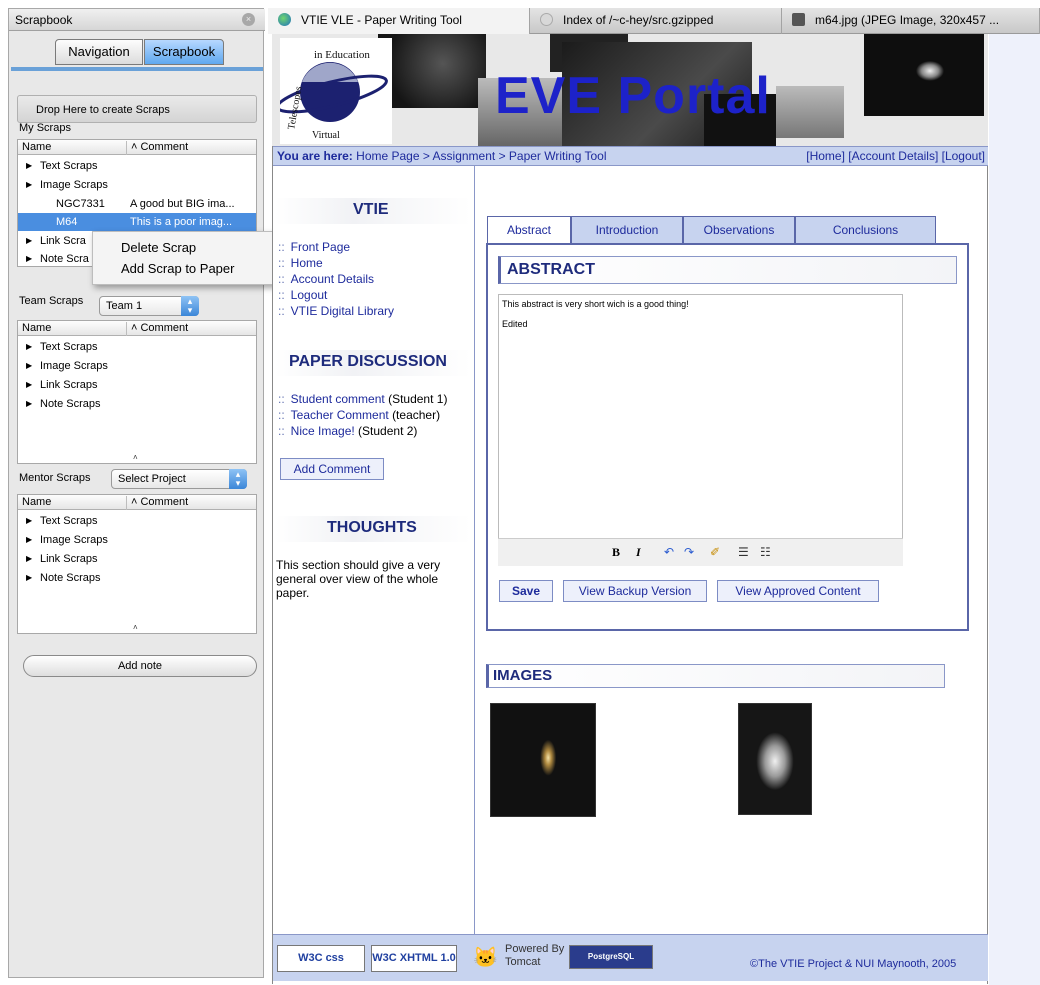 The image size is (1040, 985). I want to click on column-divider, so click(474, 550).